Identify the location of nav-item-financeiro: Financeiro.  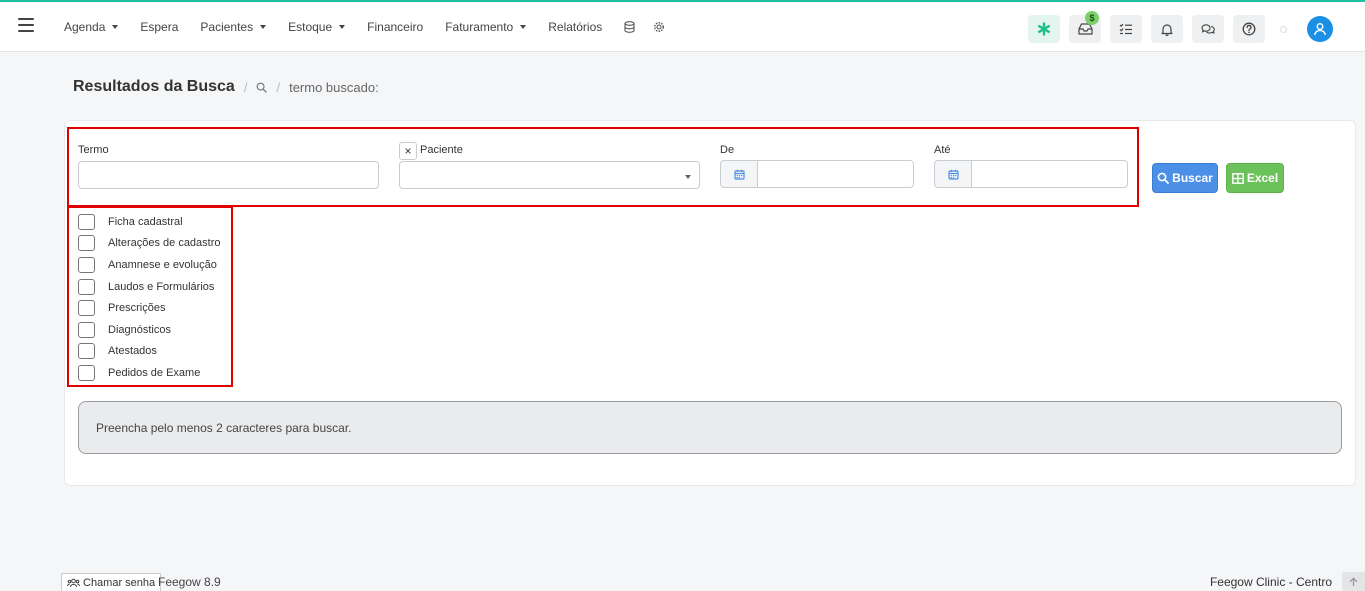
(395, 27).